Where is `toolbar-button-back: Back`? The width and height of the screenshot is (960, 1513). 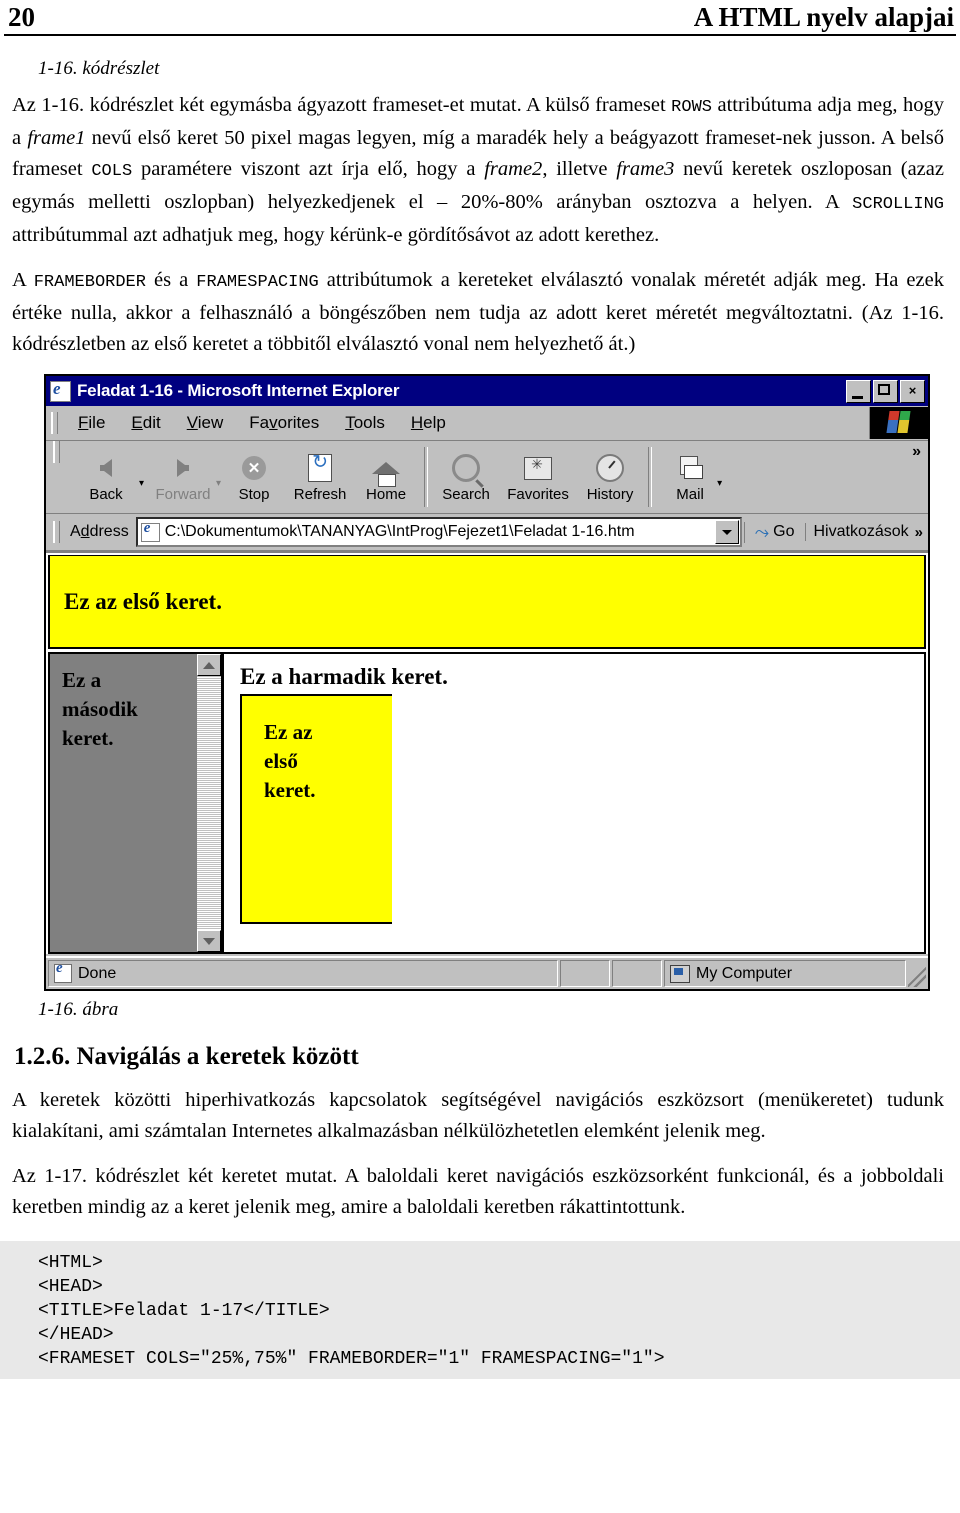 toolbar-button-back: Back is located at coordinates (106, 477).